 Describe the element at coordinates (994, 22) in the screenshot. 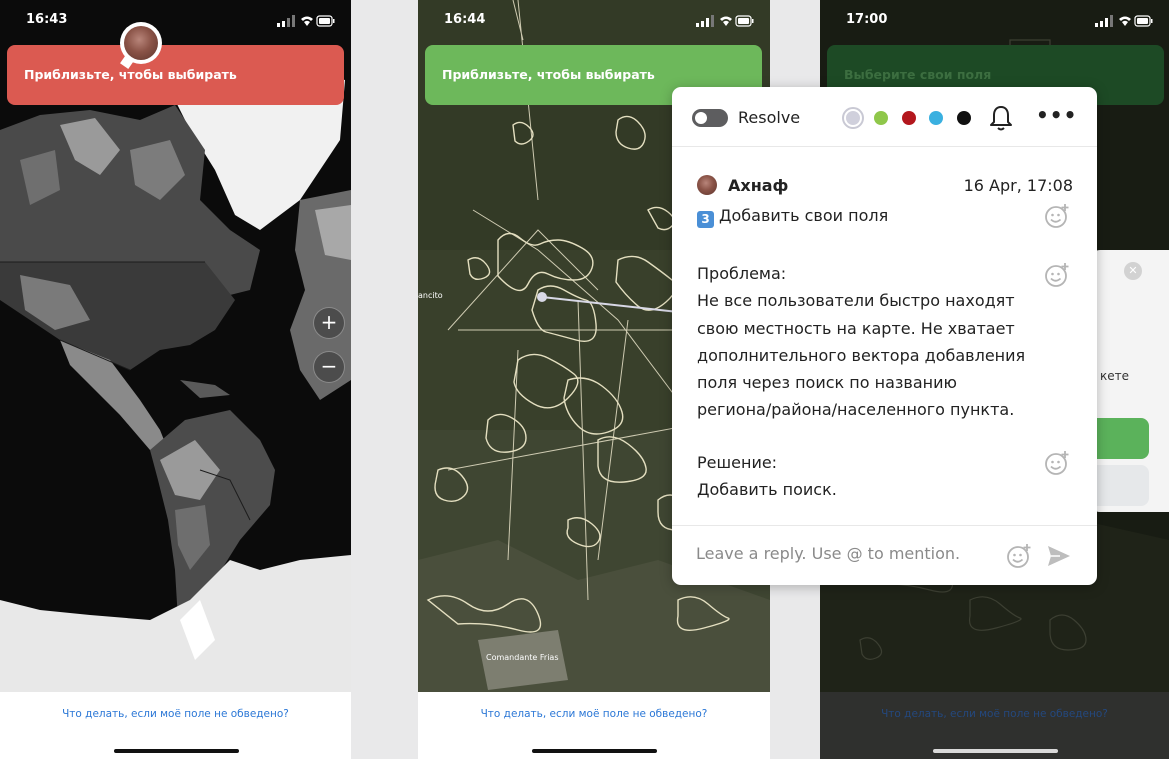

I see `status-bar: 17:00` at that location.